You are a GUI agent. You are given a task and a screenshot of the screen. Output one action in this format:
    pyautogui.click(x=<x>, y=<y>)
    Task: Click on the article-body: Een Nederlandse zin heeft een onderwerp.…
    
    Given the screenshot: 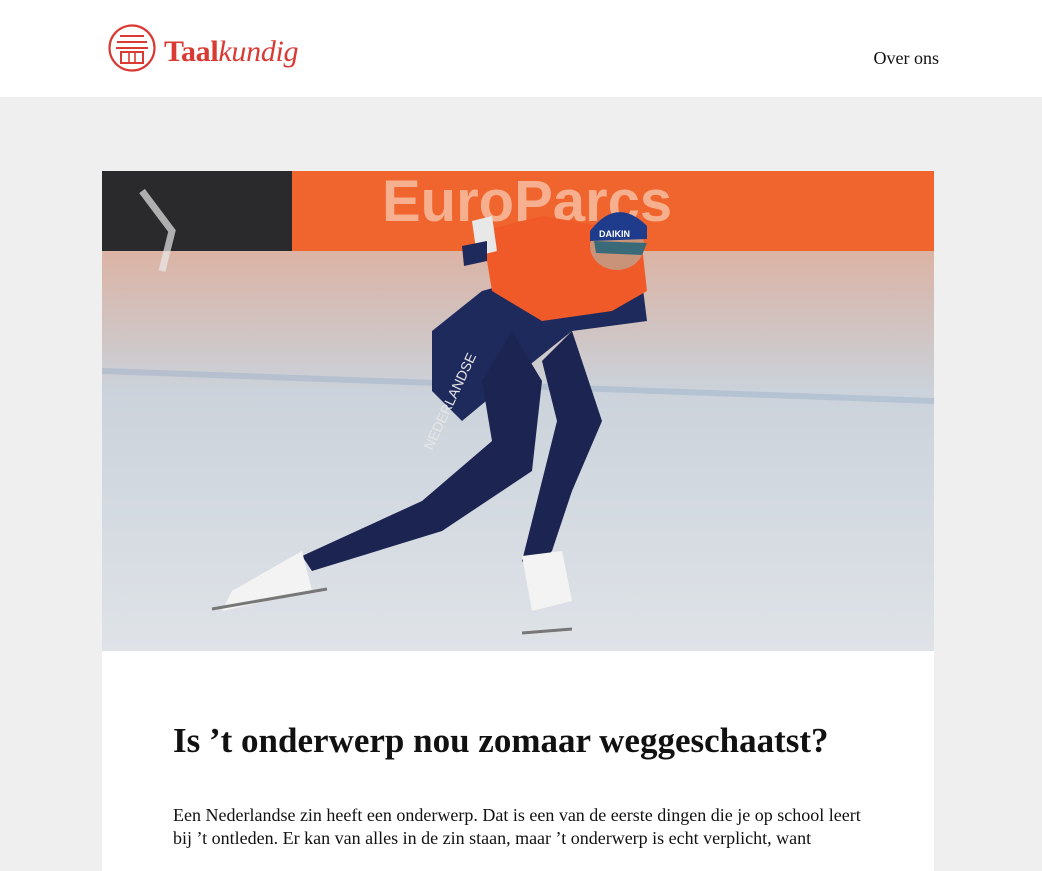 What is the action you would take?
    pyautogui.click(x=517, y=826)
    